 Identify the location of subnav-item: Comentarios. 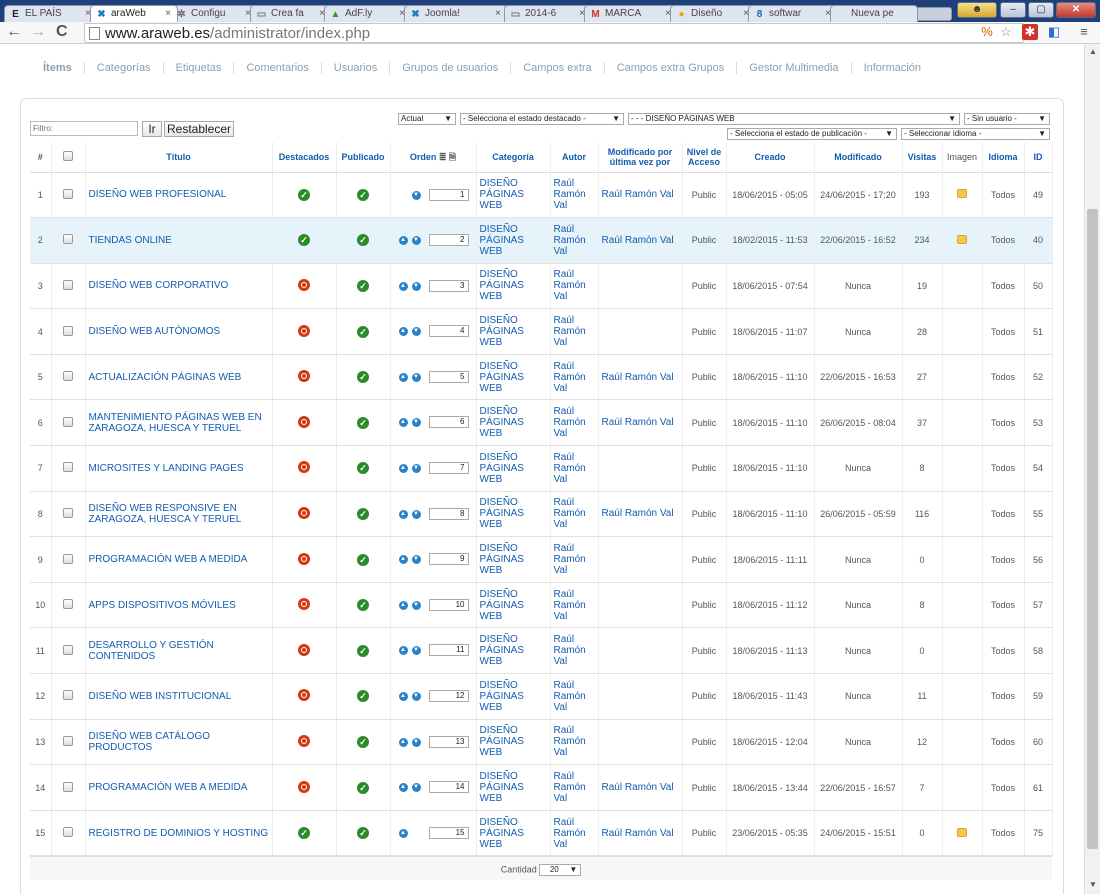
(277, 68).